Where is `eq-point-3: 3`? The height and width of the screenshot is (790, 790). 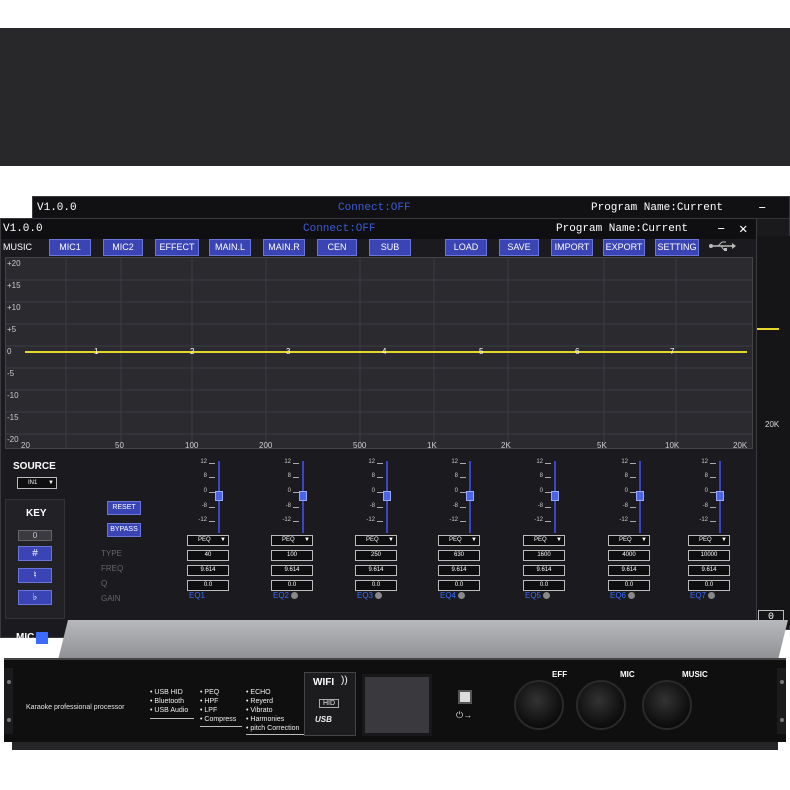 eq-point-3: 3 is located at coordinates (288, 351).